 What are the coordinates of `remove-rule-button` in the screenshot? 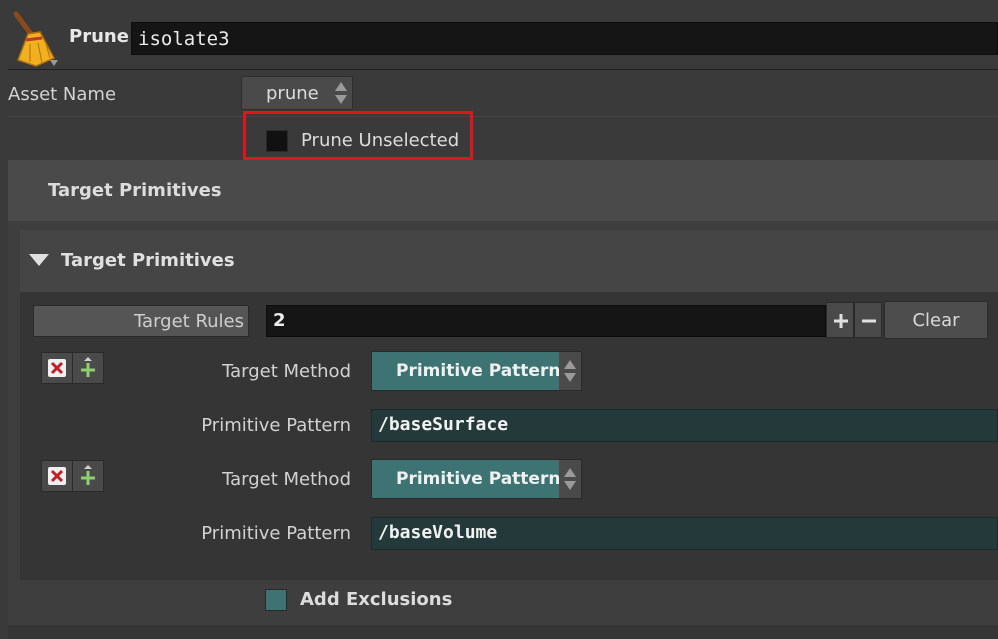 It's located at (868, 320).